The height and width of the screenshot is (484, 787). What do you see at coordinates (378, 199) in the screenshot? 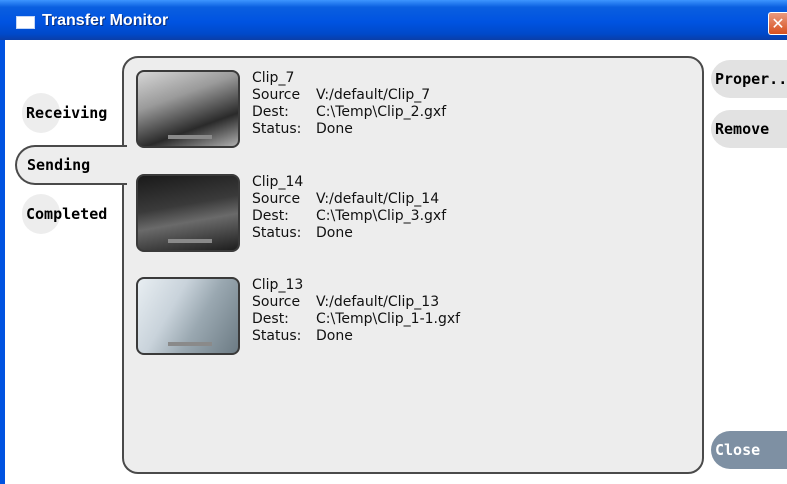
I see `clip-source: V:/default/Clip_14` at bounding box center [378, 199].